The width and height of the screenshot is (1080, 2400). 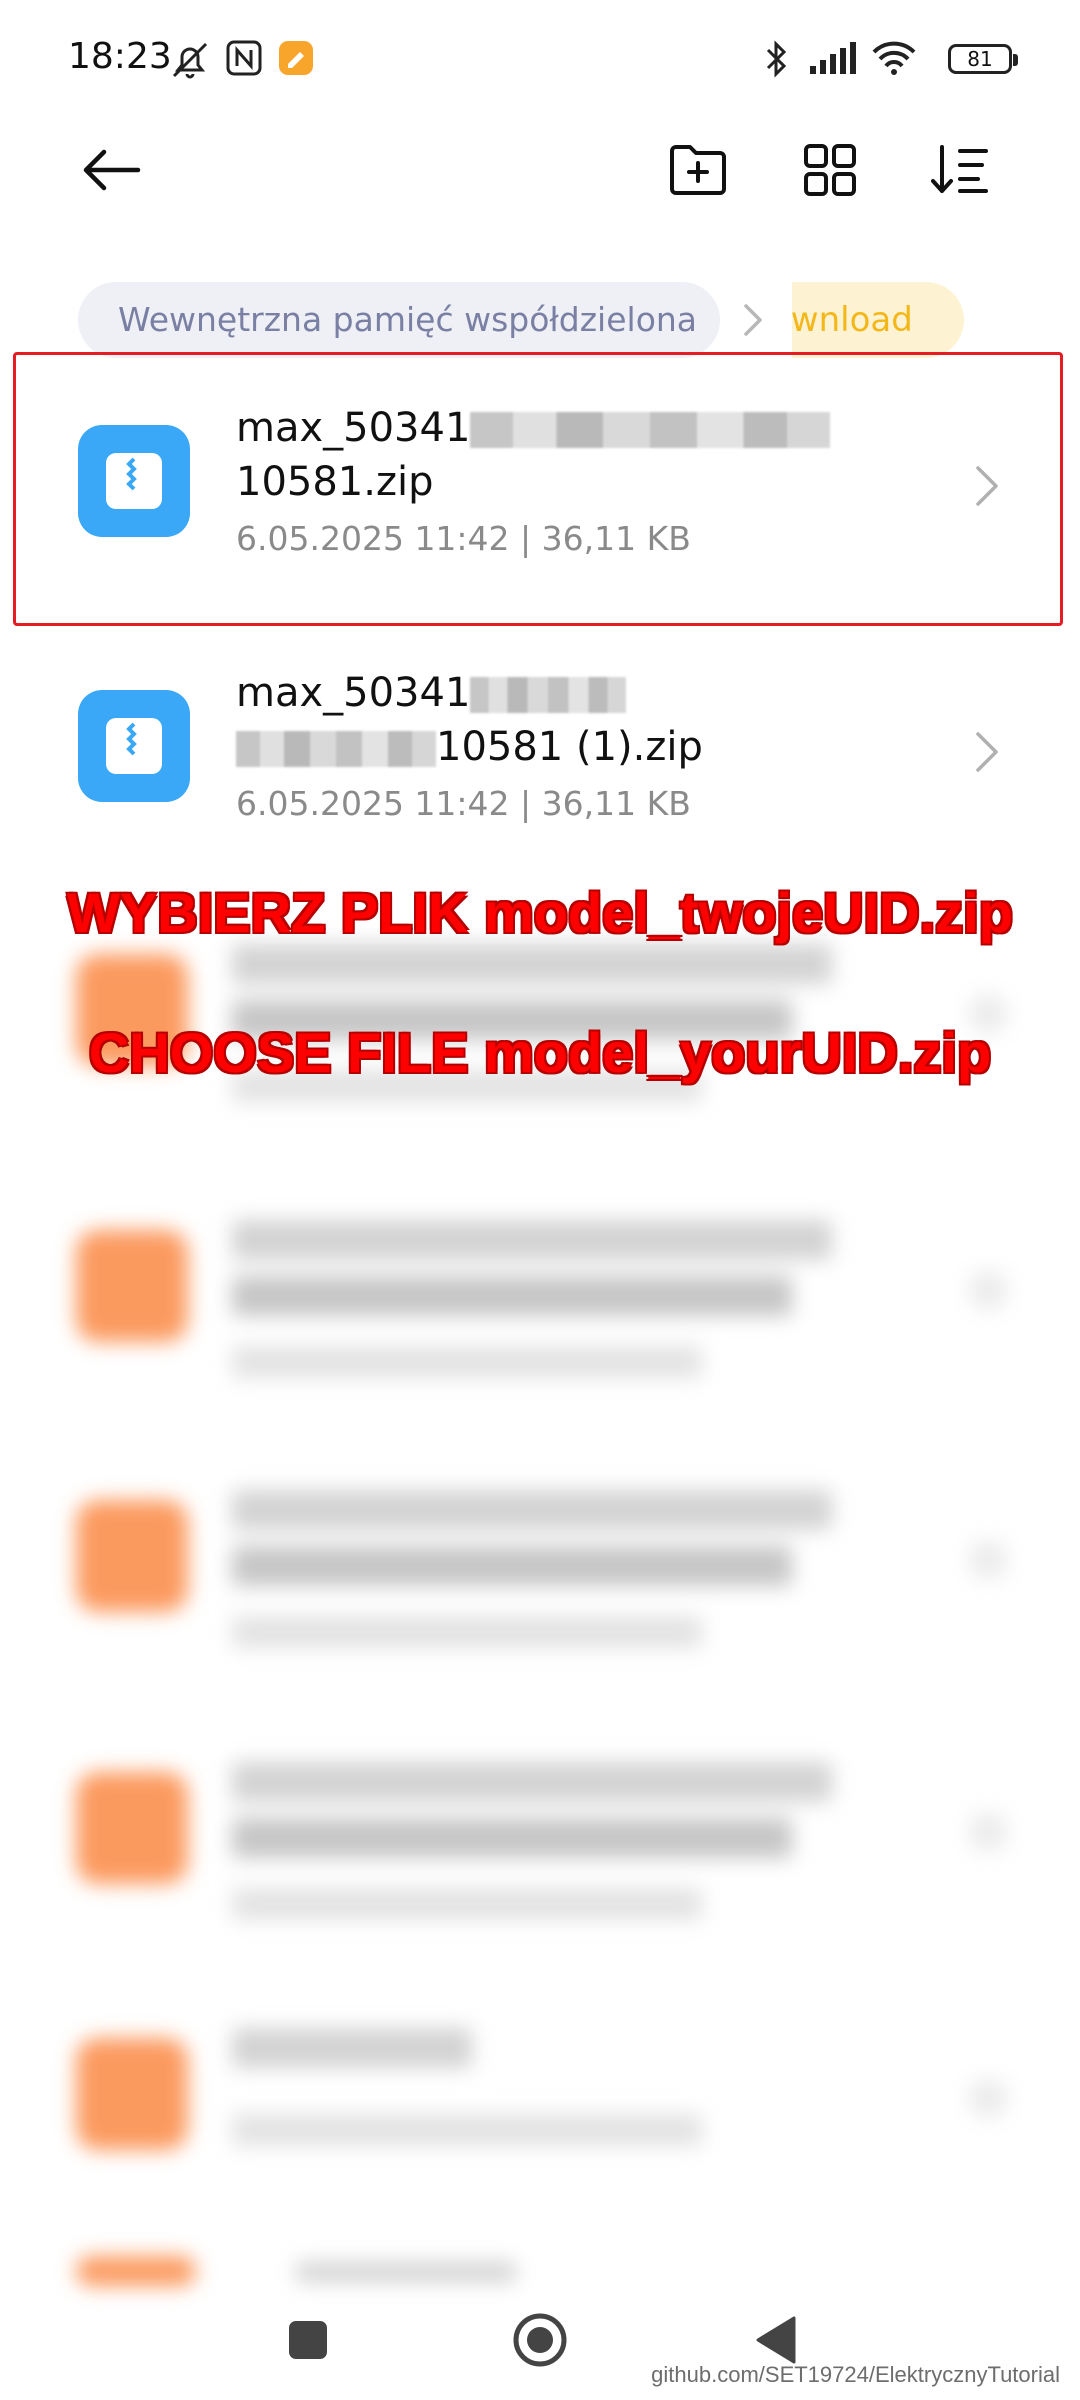 I want to click on new-folder-icon, so click(x=698, y=170).